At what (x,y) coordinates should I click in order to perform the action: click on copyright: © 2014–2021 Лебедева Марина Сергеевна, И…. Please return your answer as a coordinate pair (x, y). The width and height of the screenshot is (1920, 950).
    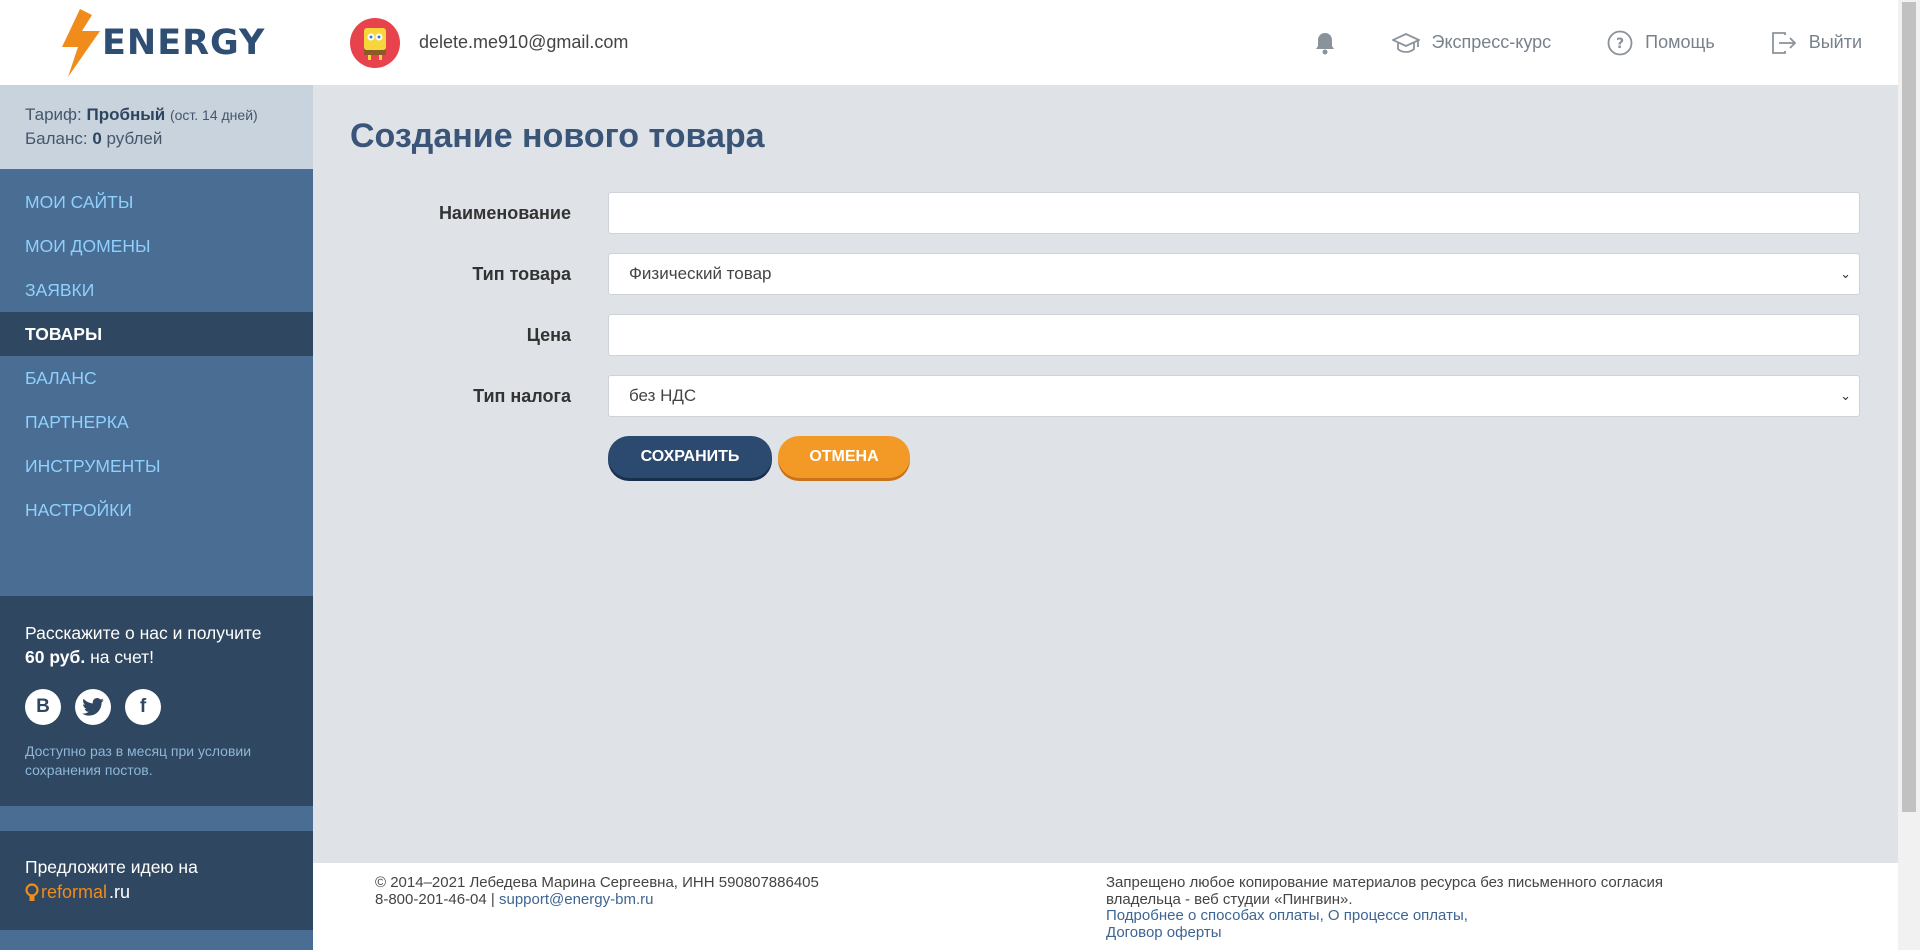
    Looking at the image, I should click on (597, 882).